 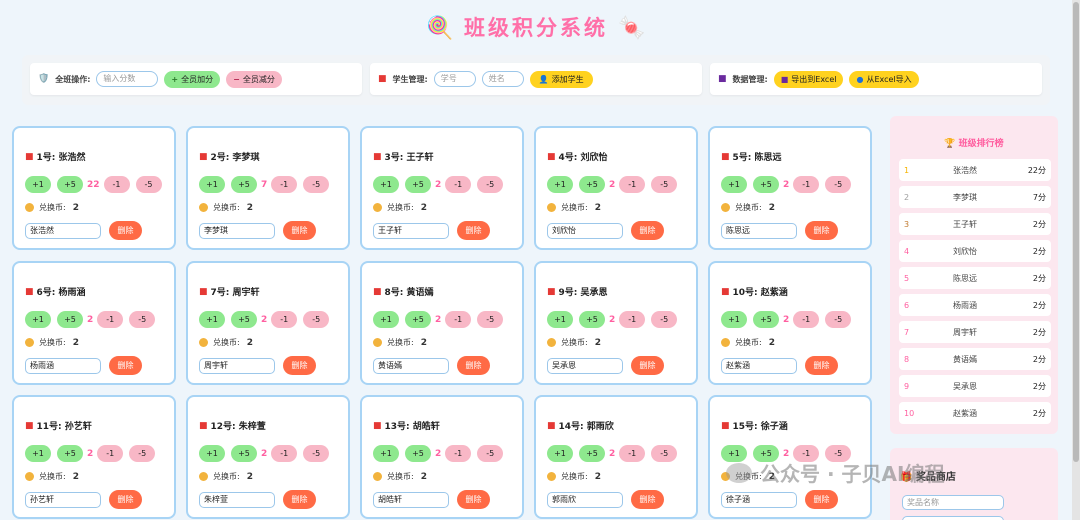 What do you see at coordinates (759, 500) in the screenshot?
I see `student-name-input: 徐子涵` at bounding box center [759, 500].